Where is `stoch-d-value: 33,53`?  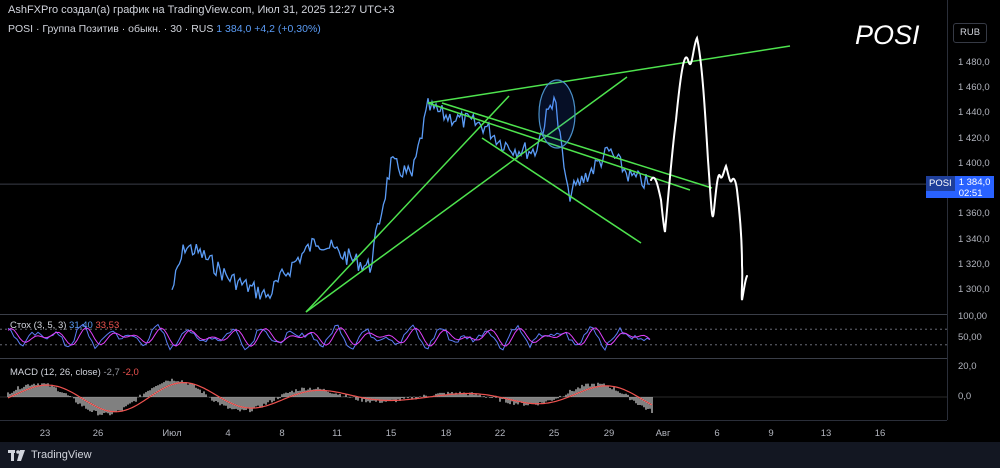
stoch-d-value: 33,53 is located at coordinates (107, 325).